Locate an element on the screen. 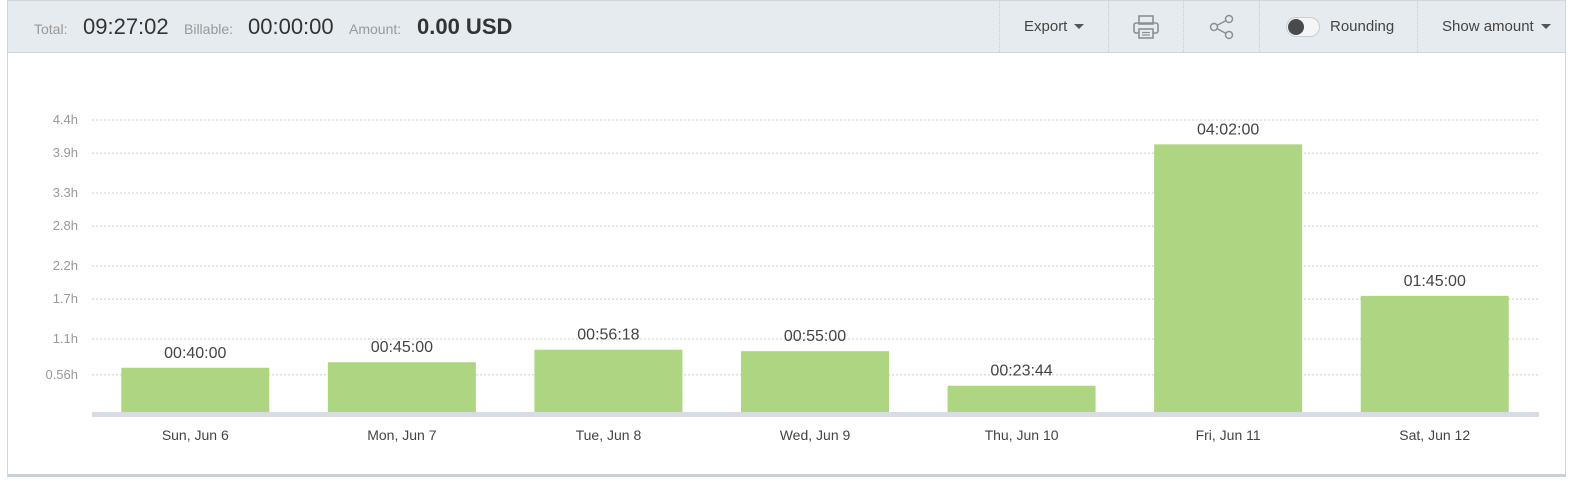 The width and height of the screenshot is (1576, 481). bar-data-label: 00:55:00 is located at coordinates (815, 336).